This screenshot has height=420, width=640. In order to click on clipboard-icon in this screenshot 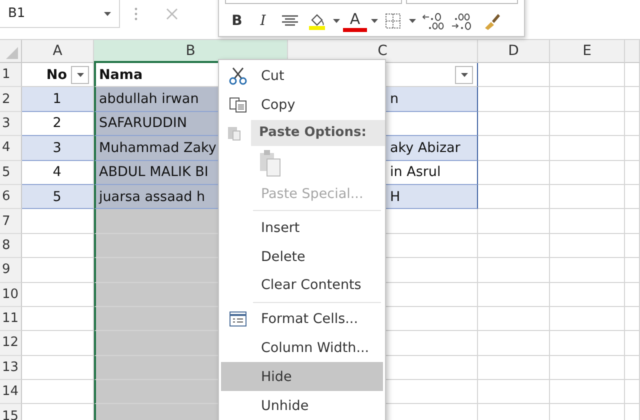, I will do `click(234, 132)`.